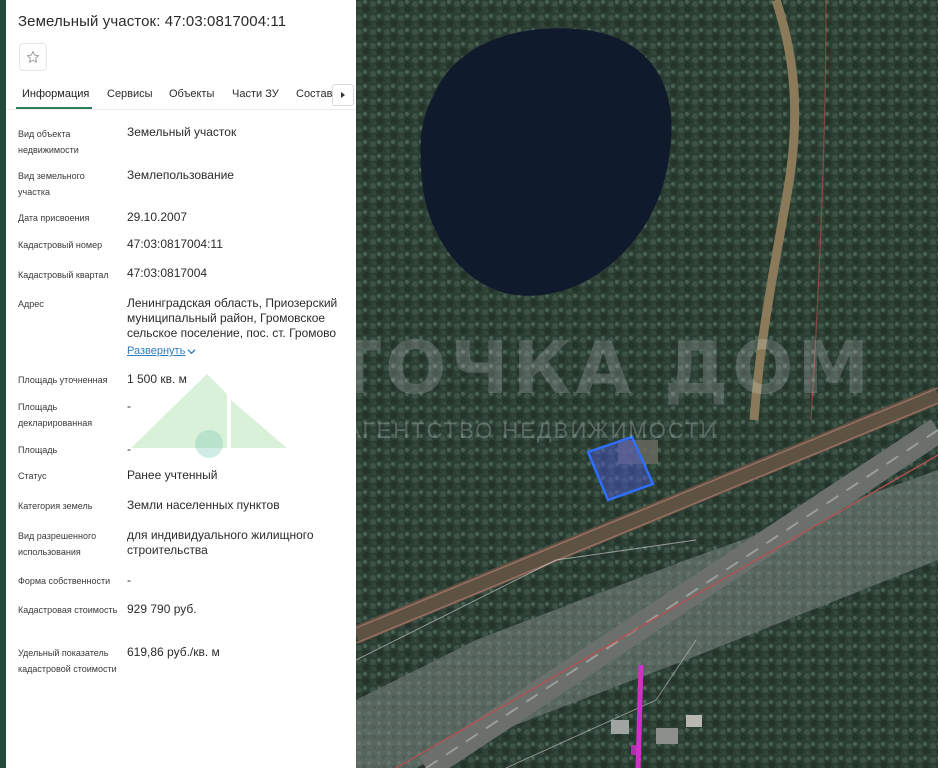  Describe the element at coordinates (167, 273) in the screenshot. I see `value-cadastral-quarter: 47:03:0817004` at that location.